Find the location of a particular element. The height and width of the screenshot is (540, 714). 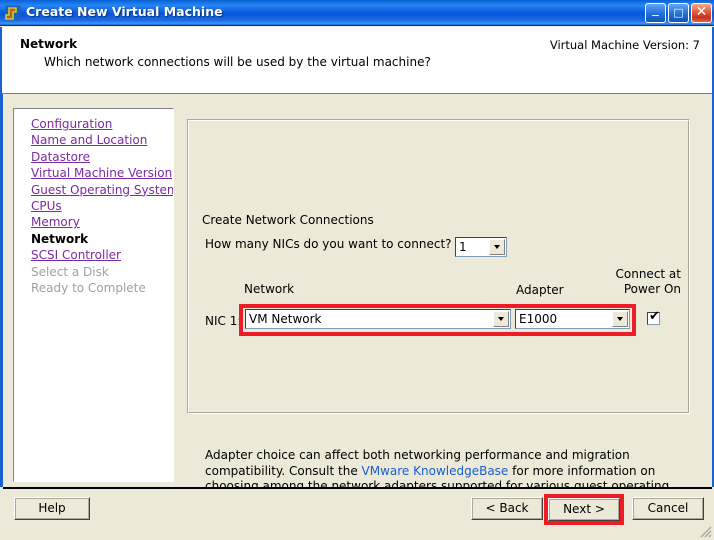

close-button: ✕ is located at coordinates (701, 13).